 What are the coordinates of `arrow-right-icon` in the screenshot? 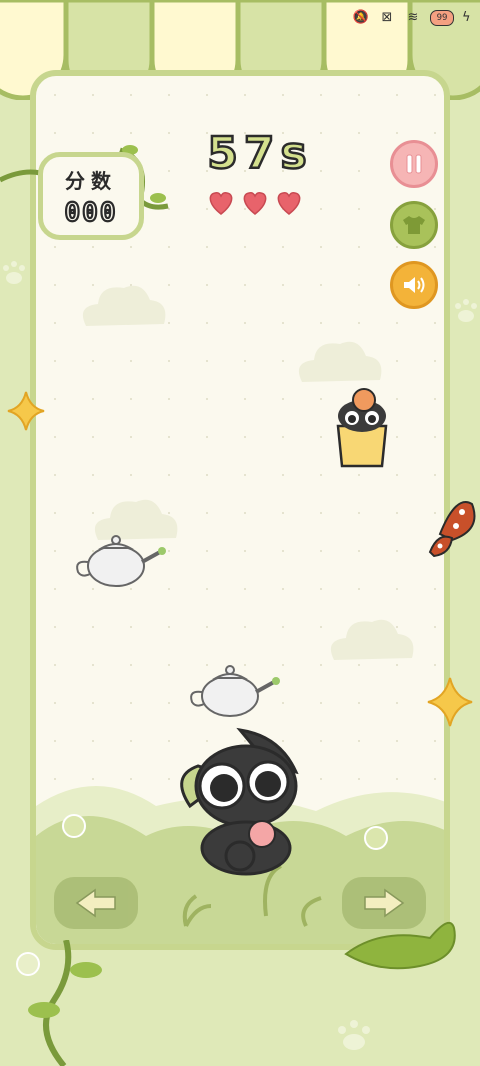 It's located at (384, 903).